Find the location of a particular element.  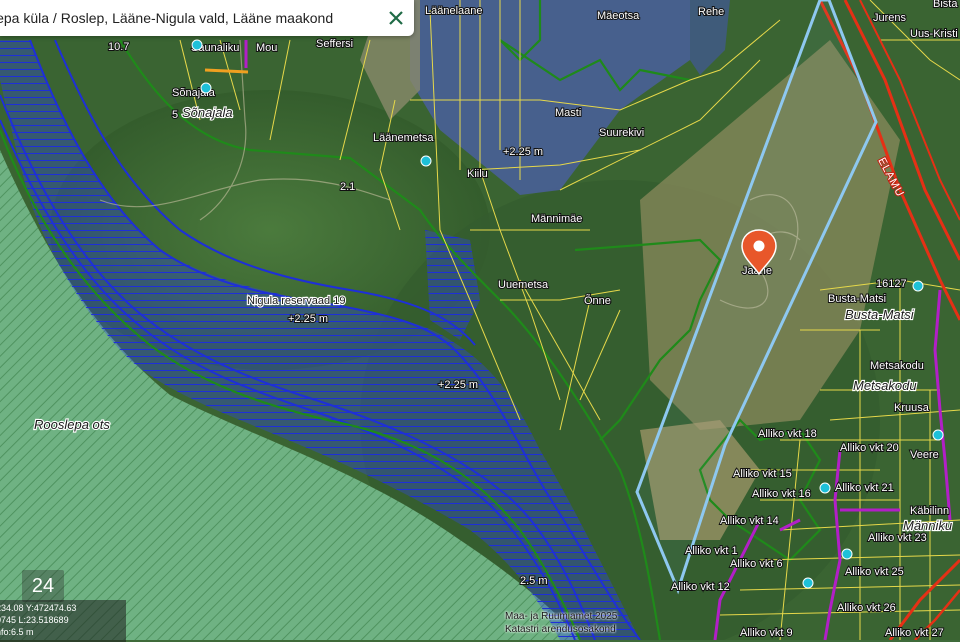

attribution-line-2: Katastri arendusosakond is located at coordinates (560, 629).